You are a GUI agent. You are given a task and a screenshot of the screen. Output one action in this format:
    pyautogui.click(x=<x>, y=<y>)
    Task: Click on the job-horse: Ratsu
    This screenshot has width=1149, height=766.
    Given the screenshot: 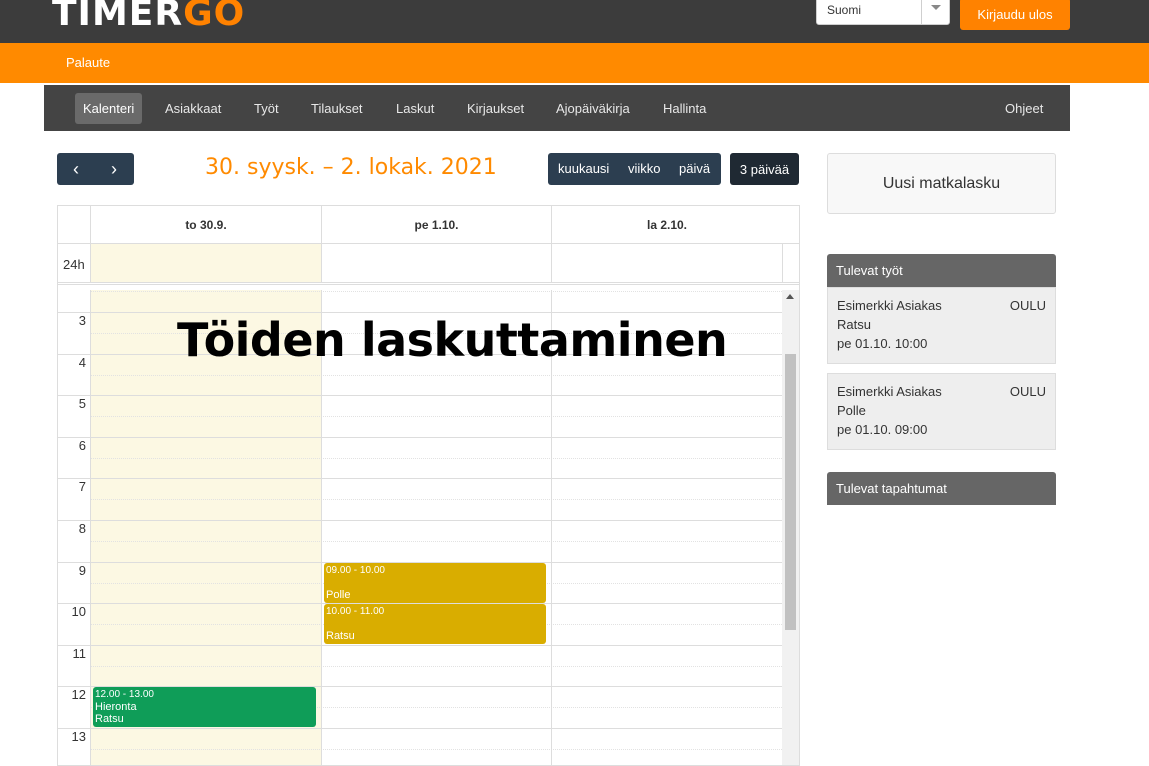 What is the action you would take?
    pyautogui.click(x=854, y=324)
    